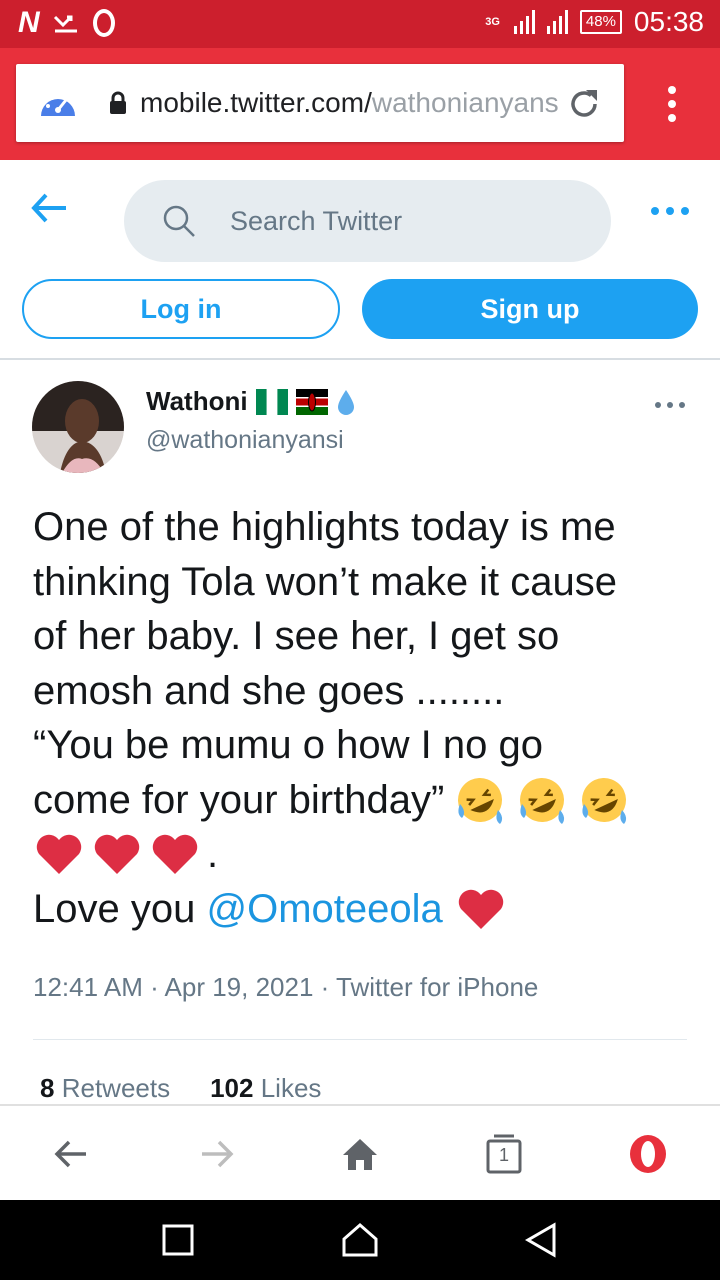 The width and height of the screenshot is (720, 1280). Describe the element at coordinates (360, 24) in the screenshot. I see `status-bar: N 3G 48% 05:38` at that location.